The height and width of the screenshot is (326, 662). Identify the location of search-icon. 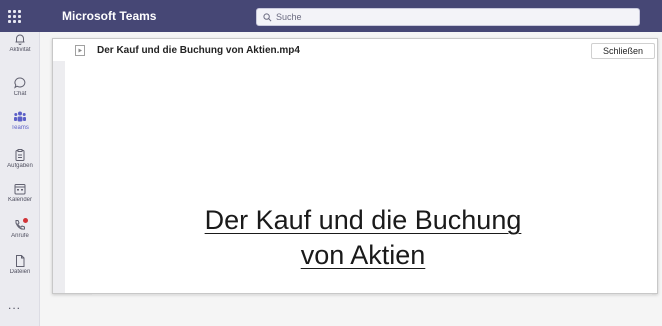
(267, 16).